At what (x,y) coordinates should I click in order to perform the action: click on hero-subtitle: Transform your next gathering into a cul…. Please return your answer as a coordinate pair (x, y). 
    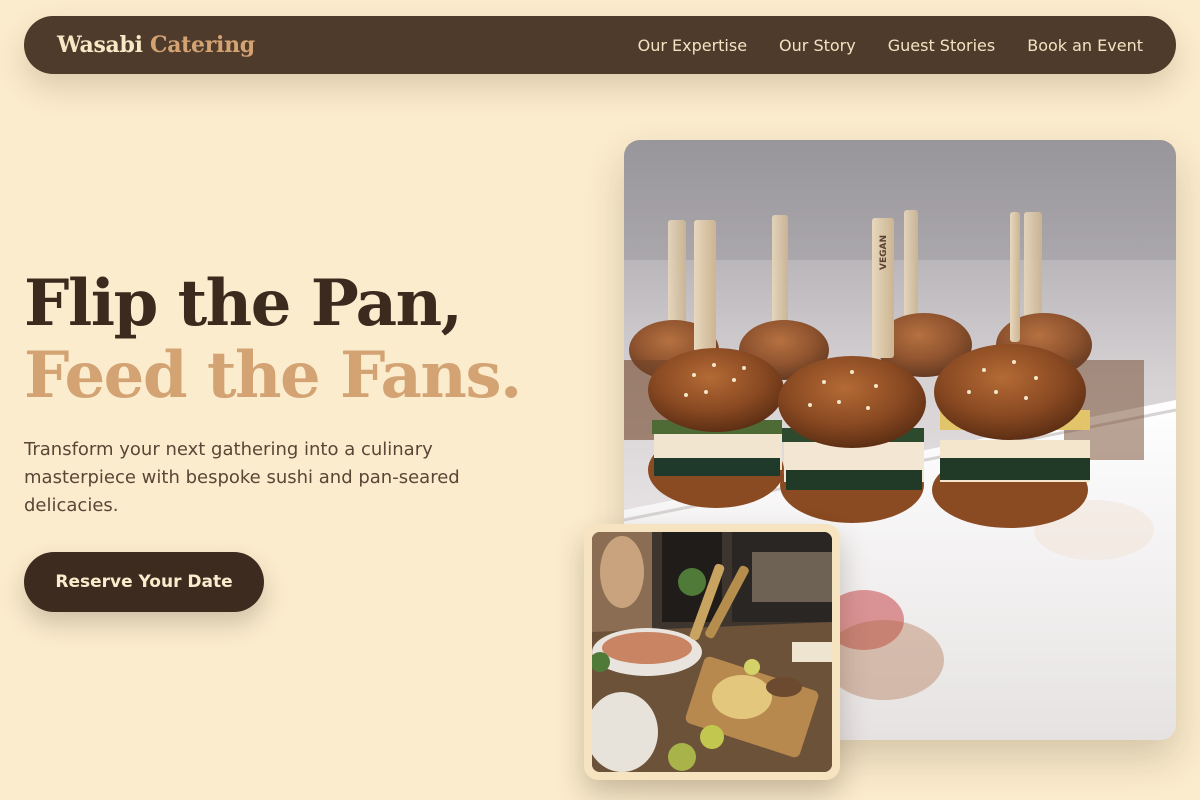
    Looking at the image, I should click on (242, 477).